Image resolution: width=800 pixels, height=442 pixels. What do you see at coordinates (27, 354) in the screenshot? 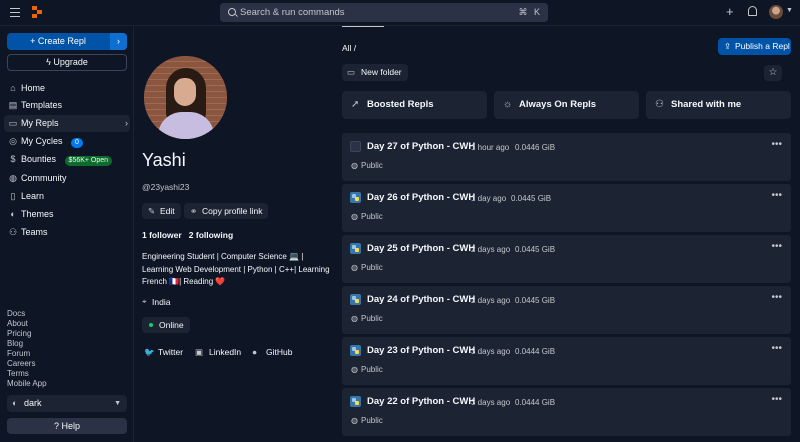
I see `footer-link-forum: Forum` at bounding box center [27, 354].